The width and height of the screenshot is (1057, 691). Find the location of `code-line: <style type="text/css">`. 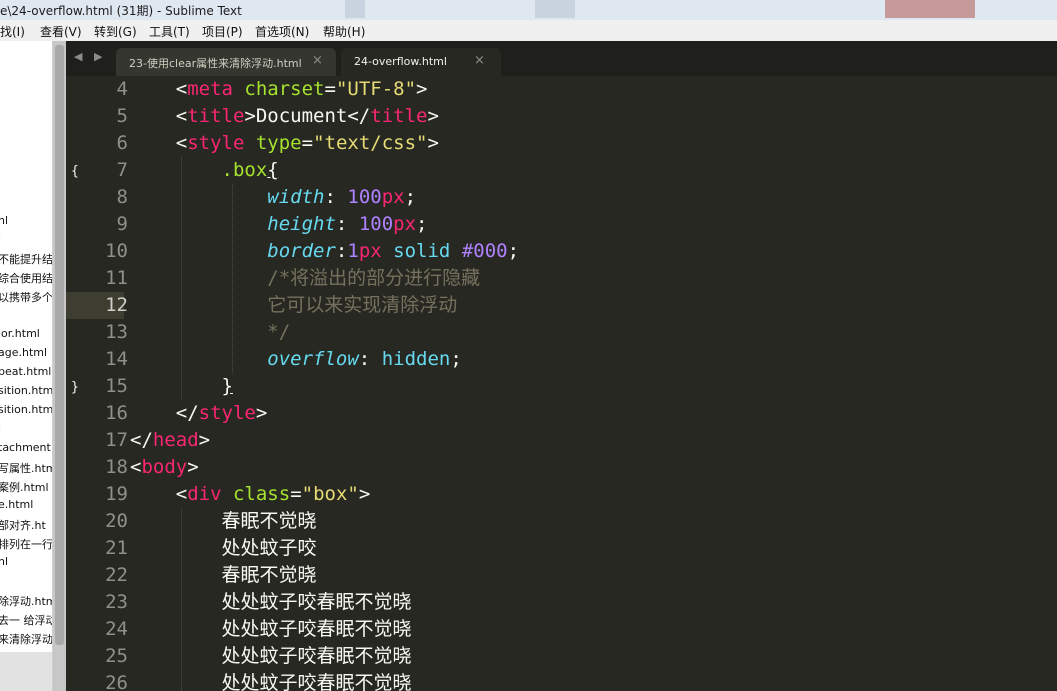

code-line: <style type="text/css"> is located at coordinates (284, 143).